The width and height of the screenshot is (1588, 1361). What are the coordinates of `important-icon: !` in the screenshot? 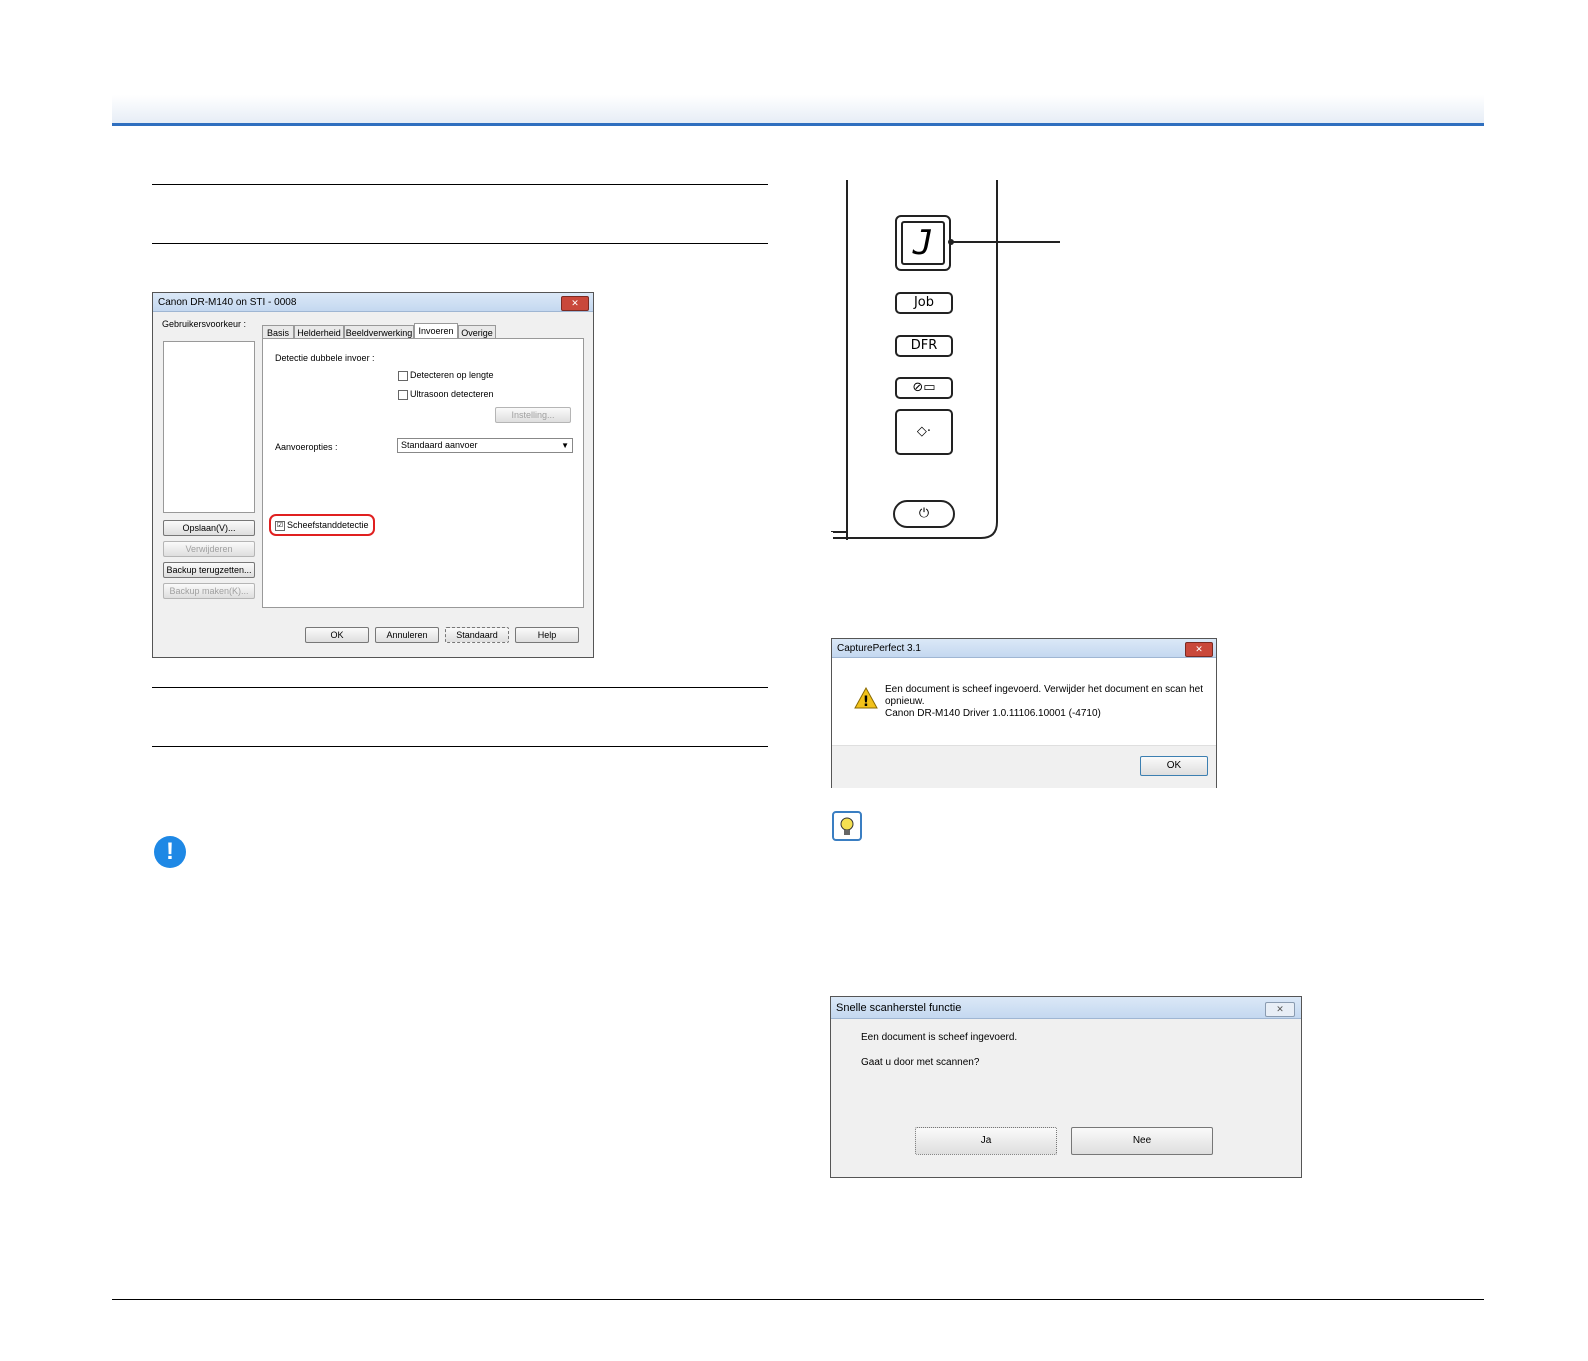 It's located at (170, 852).